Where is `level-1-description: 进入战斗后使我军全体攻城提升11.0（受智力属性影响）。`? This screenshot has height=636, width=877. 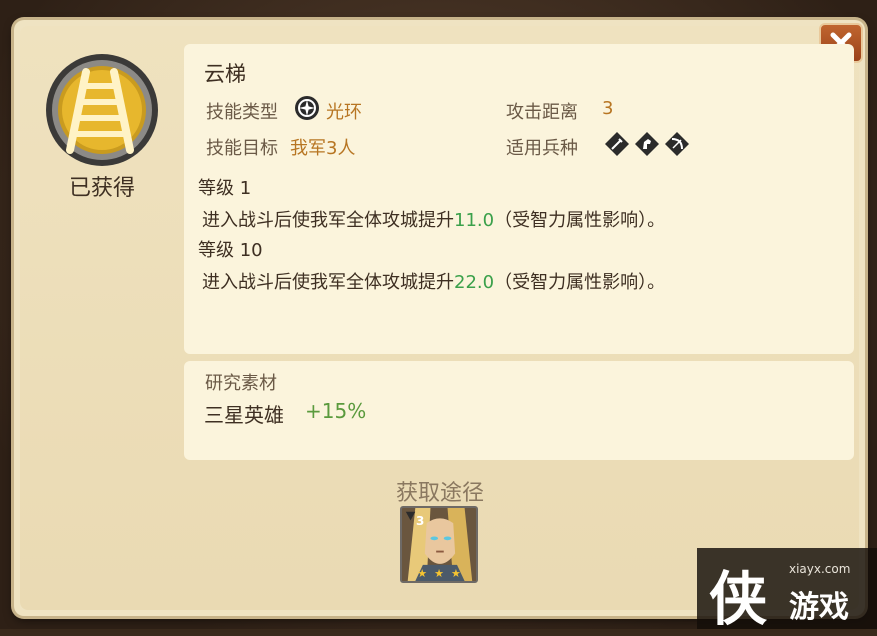 level-1-description: 进入战斗后使我军全体攻城提升11.0（受智力属性影响）。 is located at coordinates (434, 220).